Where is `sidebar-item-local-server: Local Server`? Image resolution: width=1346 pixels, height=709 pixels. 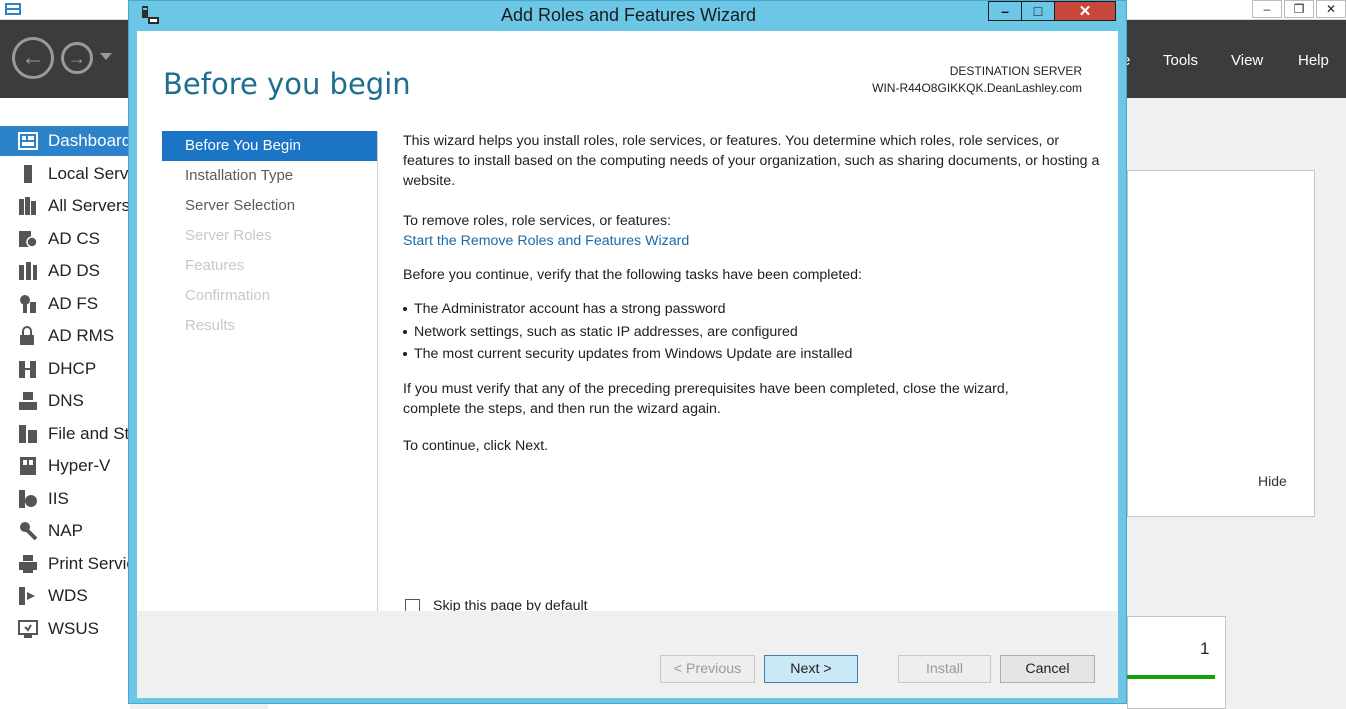
sidebar-item-local-server: Local Server is located at coordinates (65, 174).